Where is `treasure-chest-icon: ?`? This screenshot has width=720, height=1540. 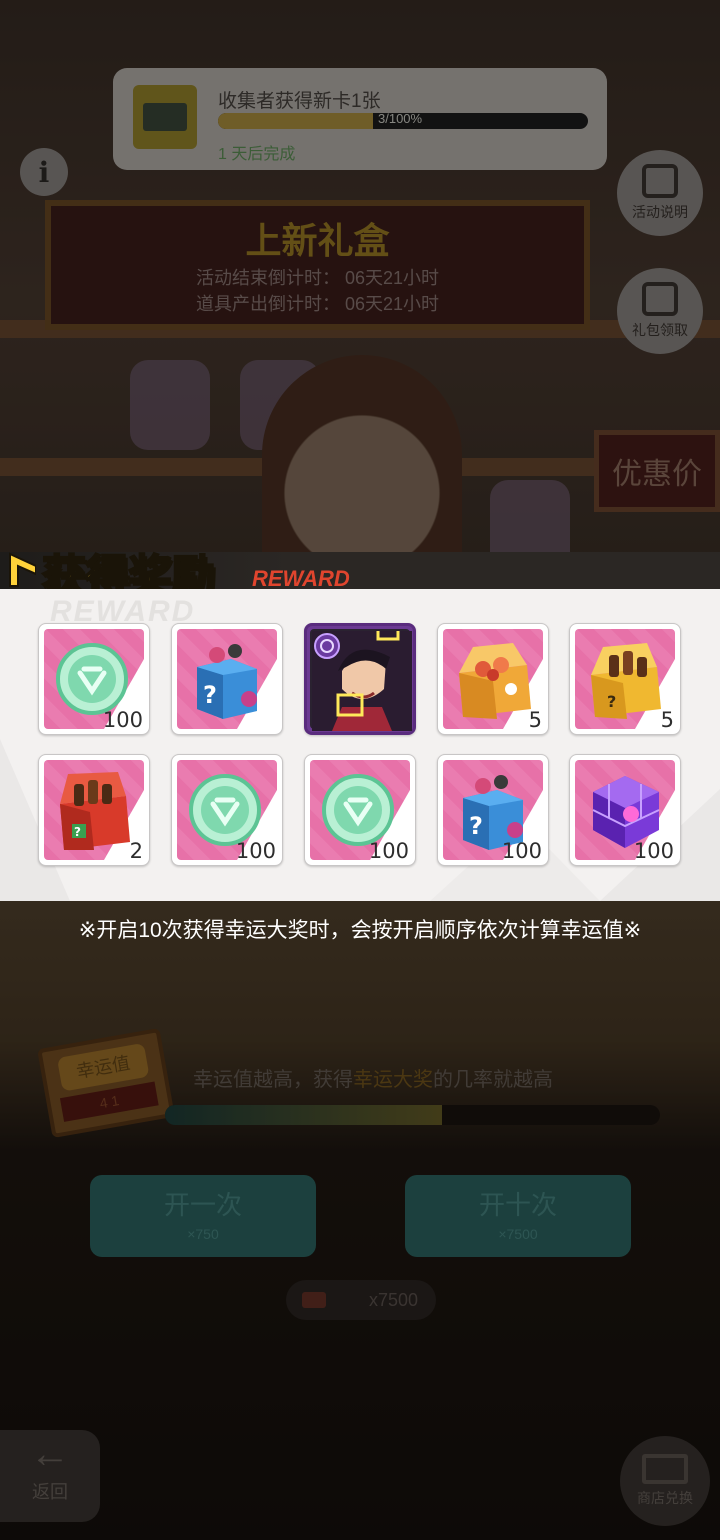 treasure-chest-icon: ? is located at coordinates (95, 811).